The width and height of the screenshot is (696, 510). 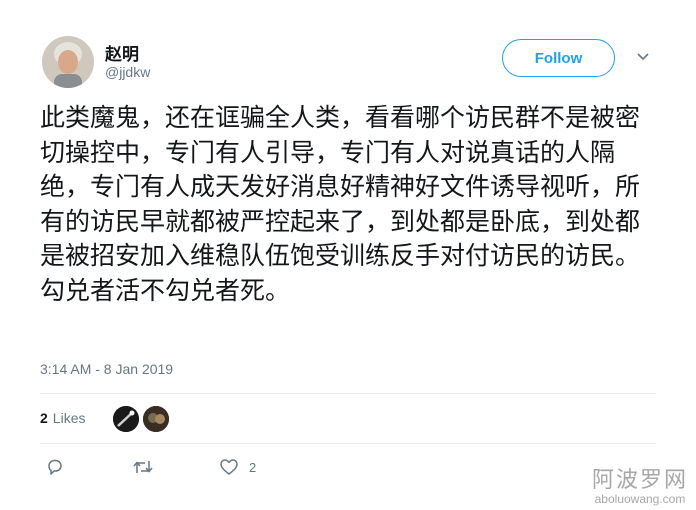 I want to click on watermark: 阿波罗网 aboluowang.com, so click(x=640, y=484).